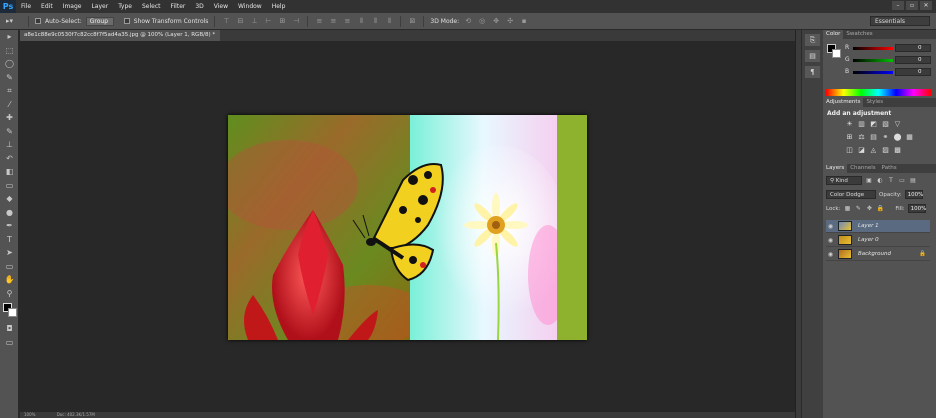 This screenshot has height=418, width=936. I want to click on eyedropper-icon: ⁄, so click(9, 105).